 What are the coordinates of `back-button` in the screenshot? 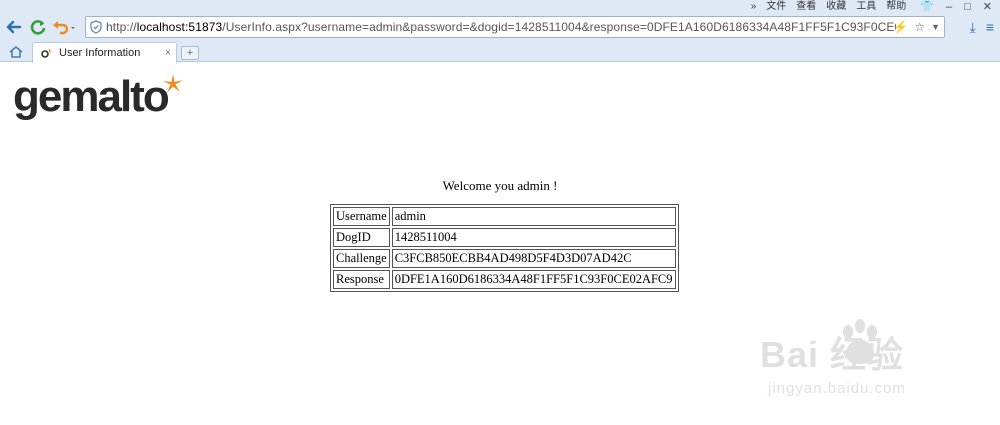 It's located at (14, 27).